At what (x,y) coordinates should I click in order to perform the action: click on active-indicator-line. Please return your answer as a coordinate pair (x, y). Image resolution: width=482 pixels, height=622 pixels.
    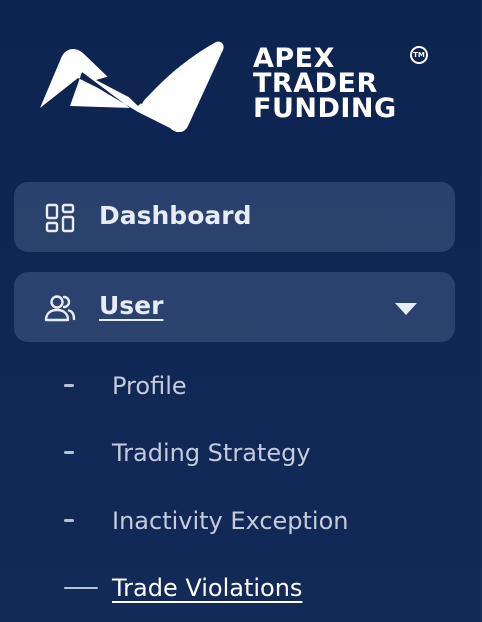
    Looking at the image, I should click on (81, 588).